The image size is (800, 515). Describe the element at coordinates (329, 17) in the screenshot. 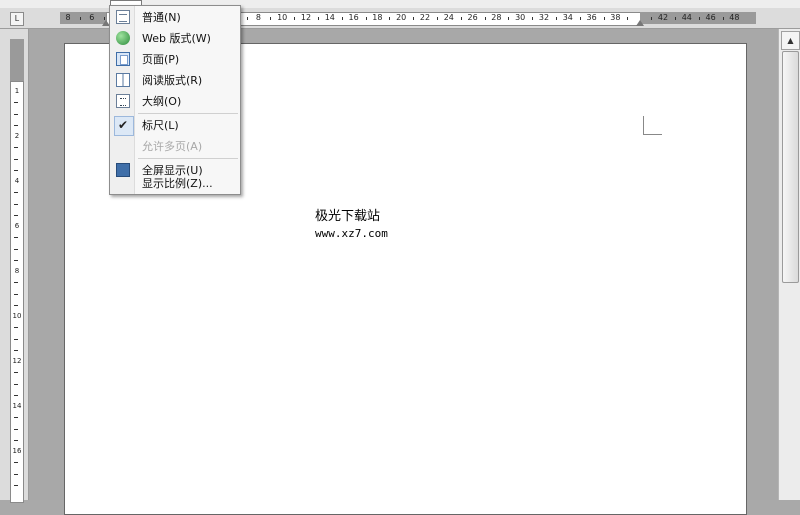

I see `ruler-number: 14` at that location.